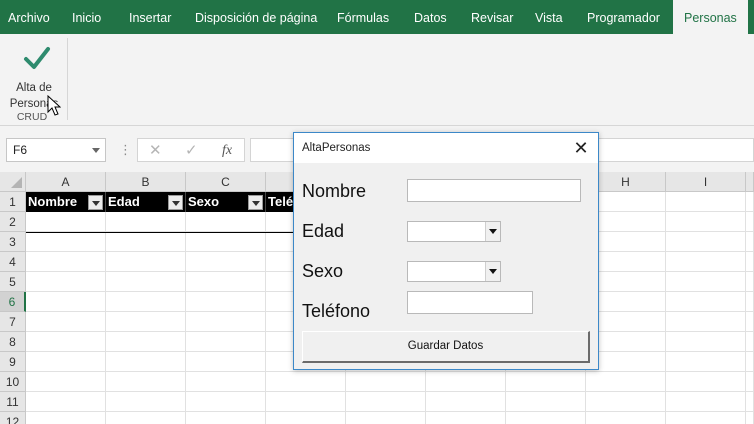 Image resolution: width=754 pixels, height=424 pixels. I want to click on row-header: 4, so click(13, 262).